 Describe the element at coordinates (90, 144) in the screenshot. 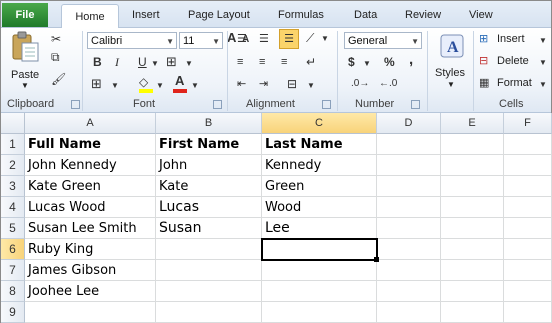

I see `cell-a1: Full Name` at that location.